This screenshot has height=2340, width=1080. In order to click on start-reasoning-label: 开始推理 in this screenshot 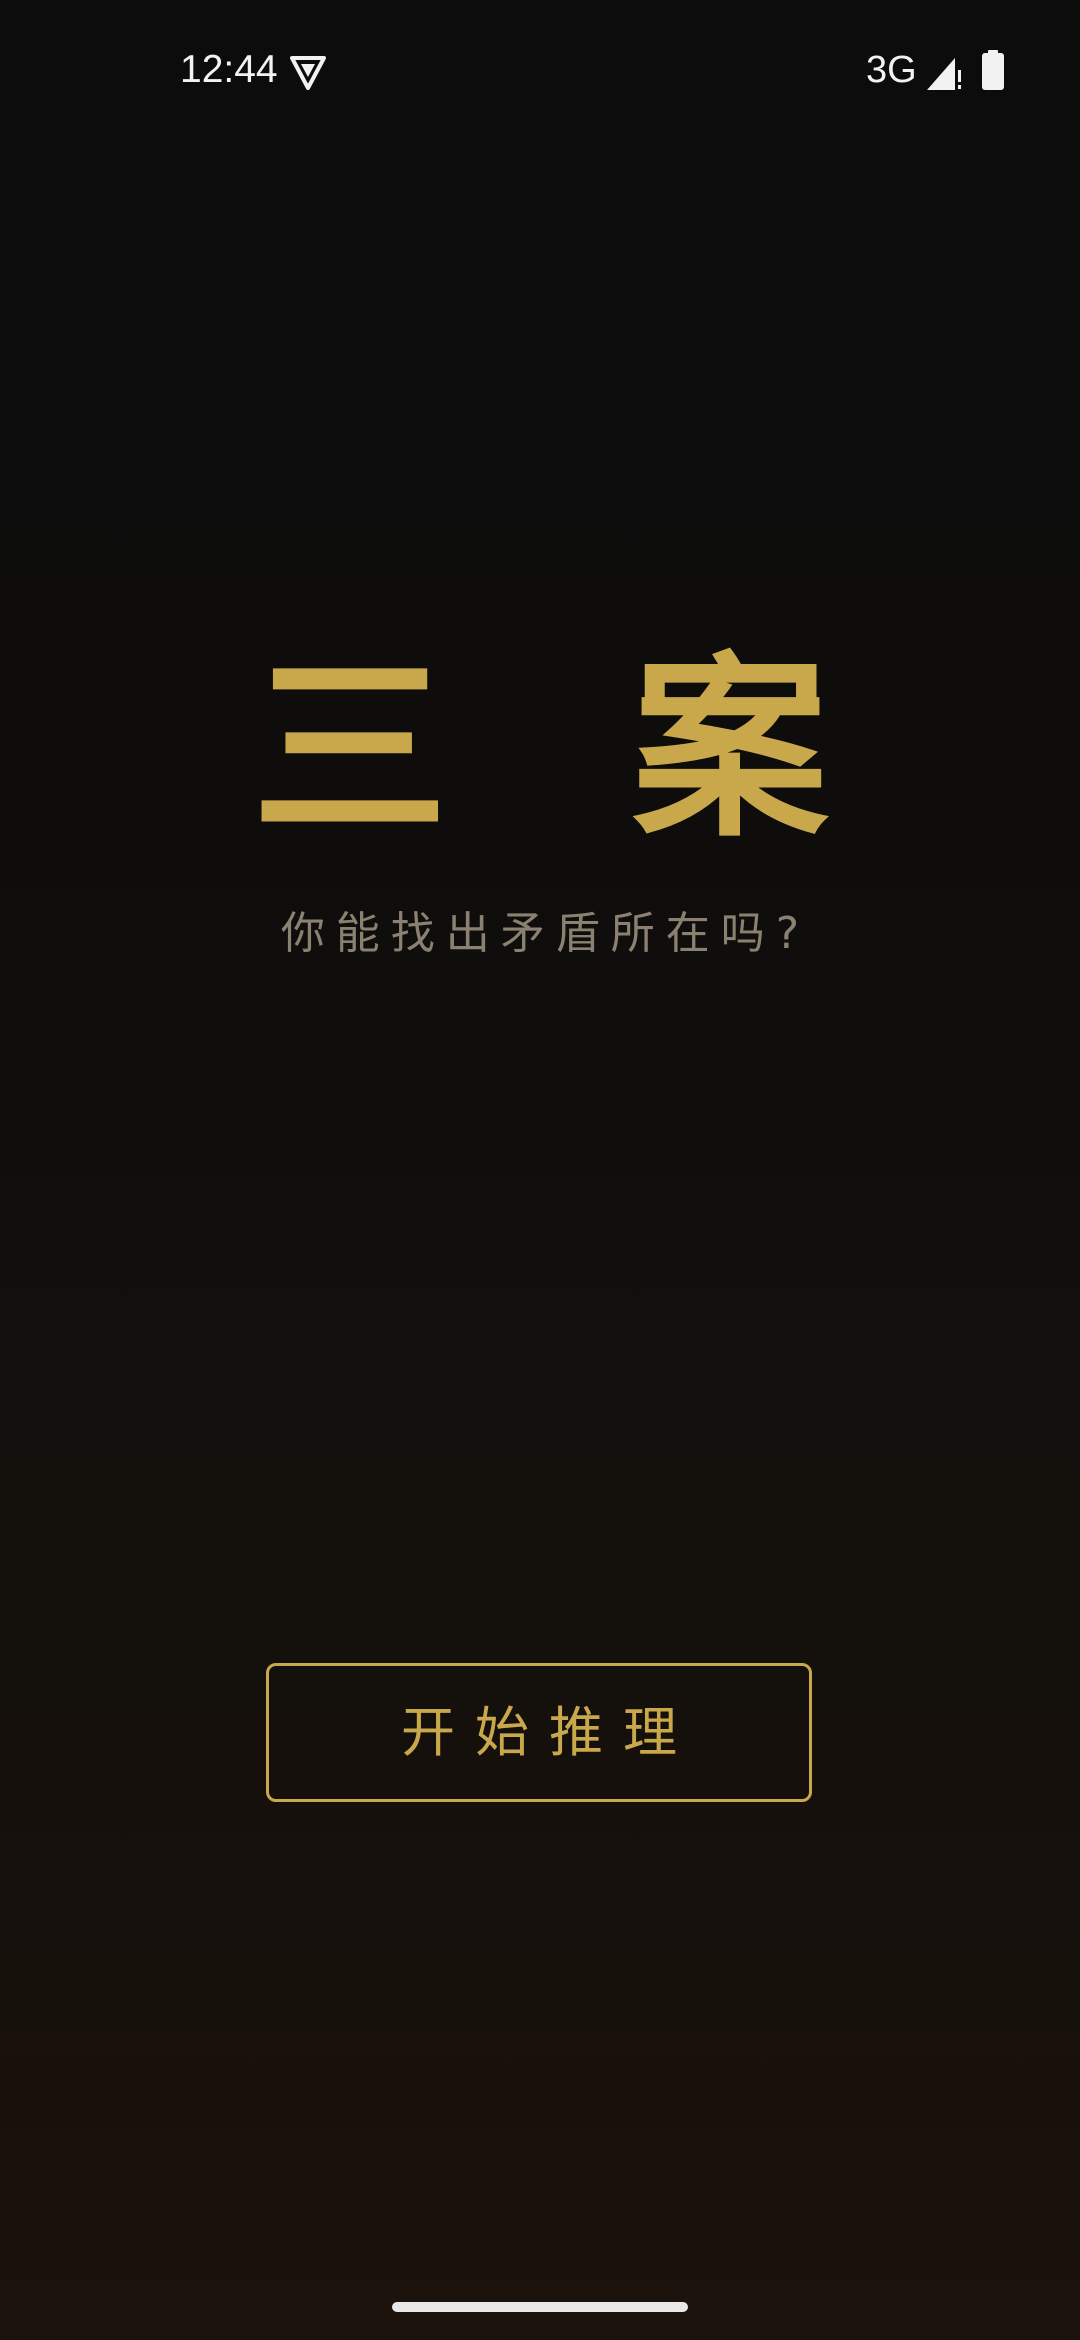, I will do `click(549, 1732)`.